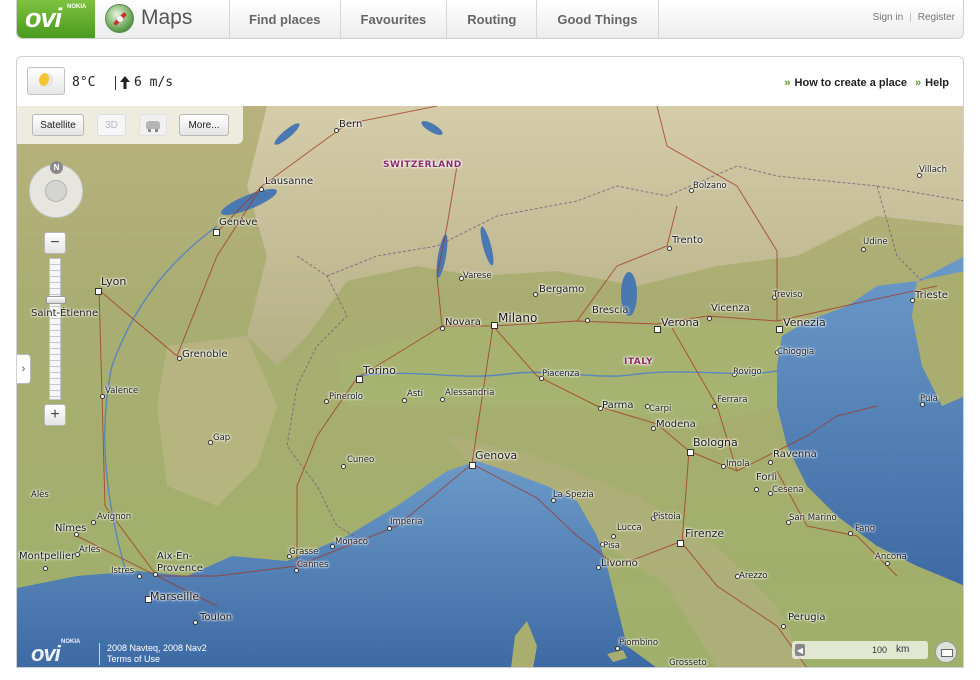 The width and height of the screenshot is (980, 680). What do you see at coordinates (477, 276) in the screenshot?
I see `city-label: Varese` at bounding box center [477, 276].